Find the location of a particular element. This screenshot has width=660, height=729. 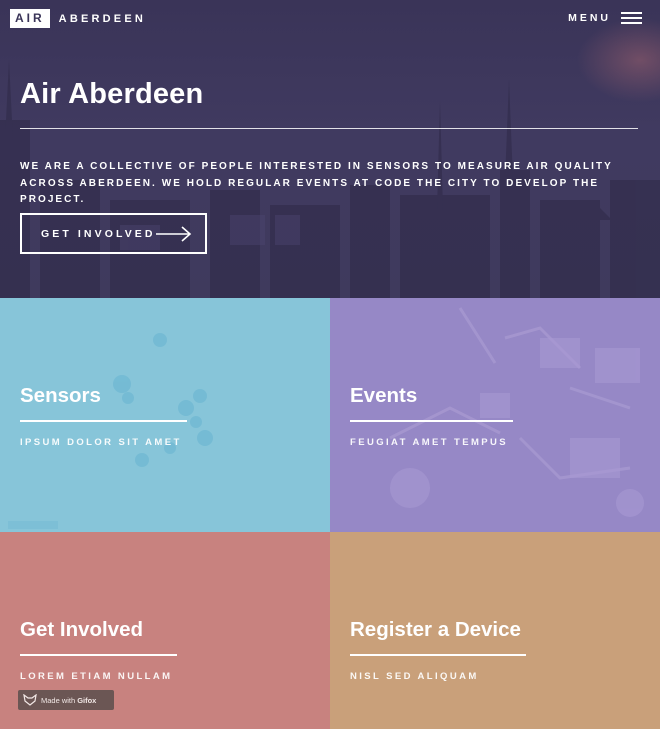

event-photo-background is located at coordinates (516, 412).